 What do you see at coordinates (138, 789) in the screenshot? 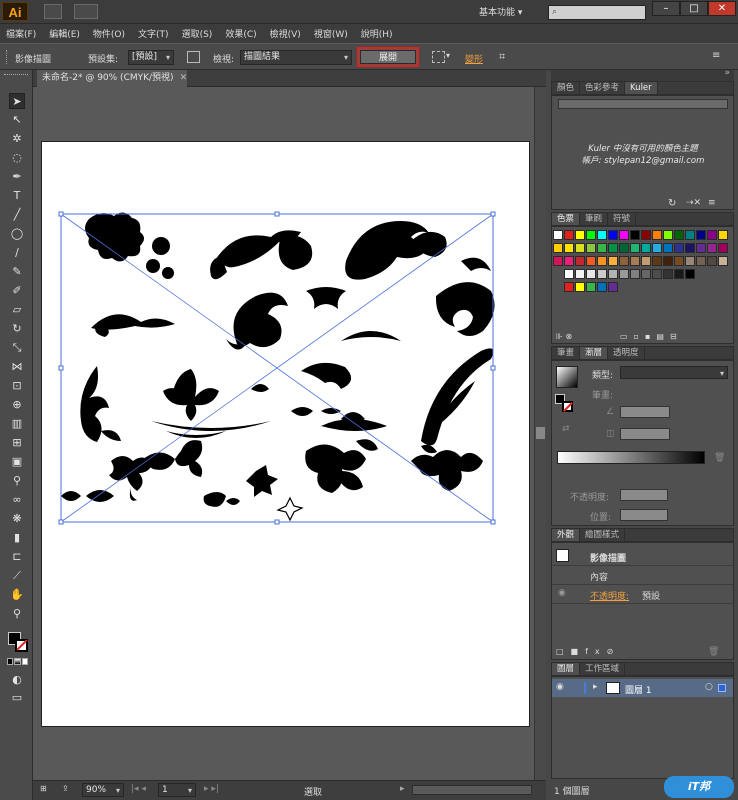
I see `first-page-icon: |◂ ◂` at bounding box center [138, 789].